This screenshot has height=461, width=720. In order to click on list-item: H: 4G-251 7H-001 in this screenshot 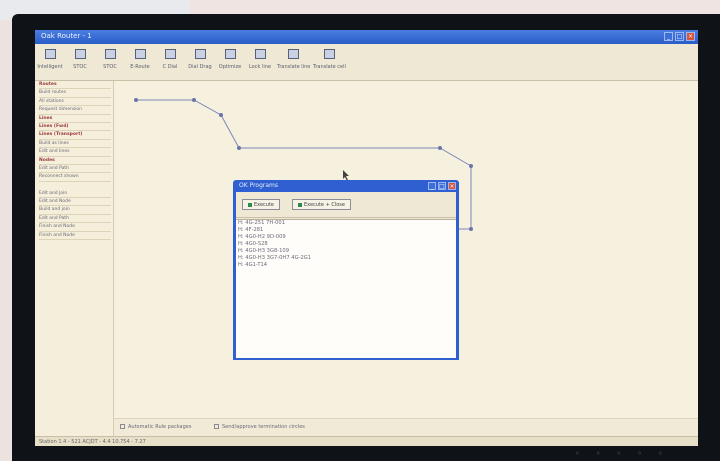, I will do `click(346, 223)`.